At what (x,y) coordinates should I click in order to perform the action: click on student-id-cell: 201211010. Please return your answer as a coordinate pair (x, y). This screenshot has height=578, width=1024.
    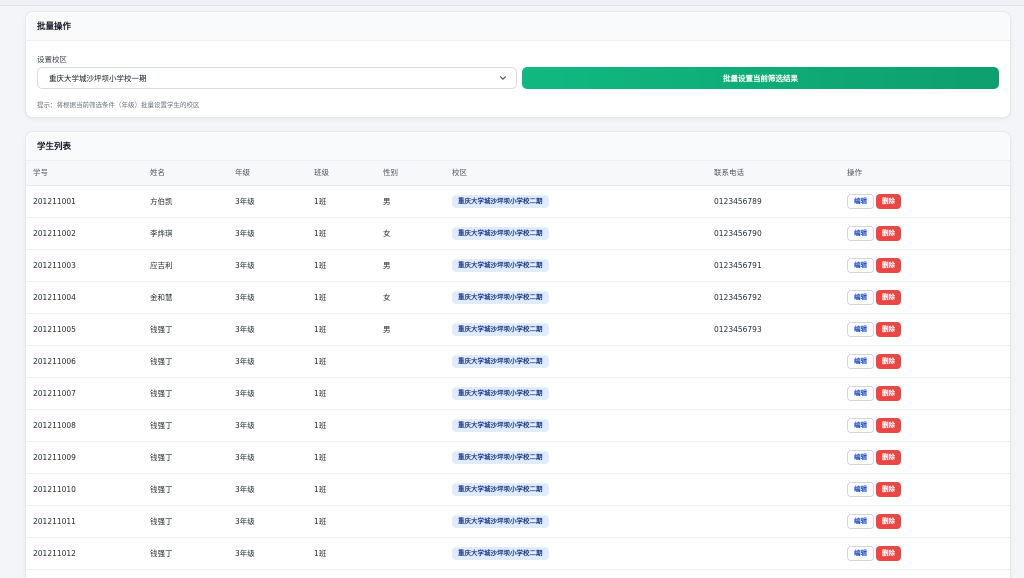
    Looking at the image, I should click on (54, 489).